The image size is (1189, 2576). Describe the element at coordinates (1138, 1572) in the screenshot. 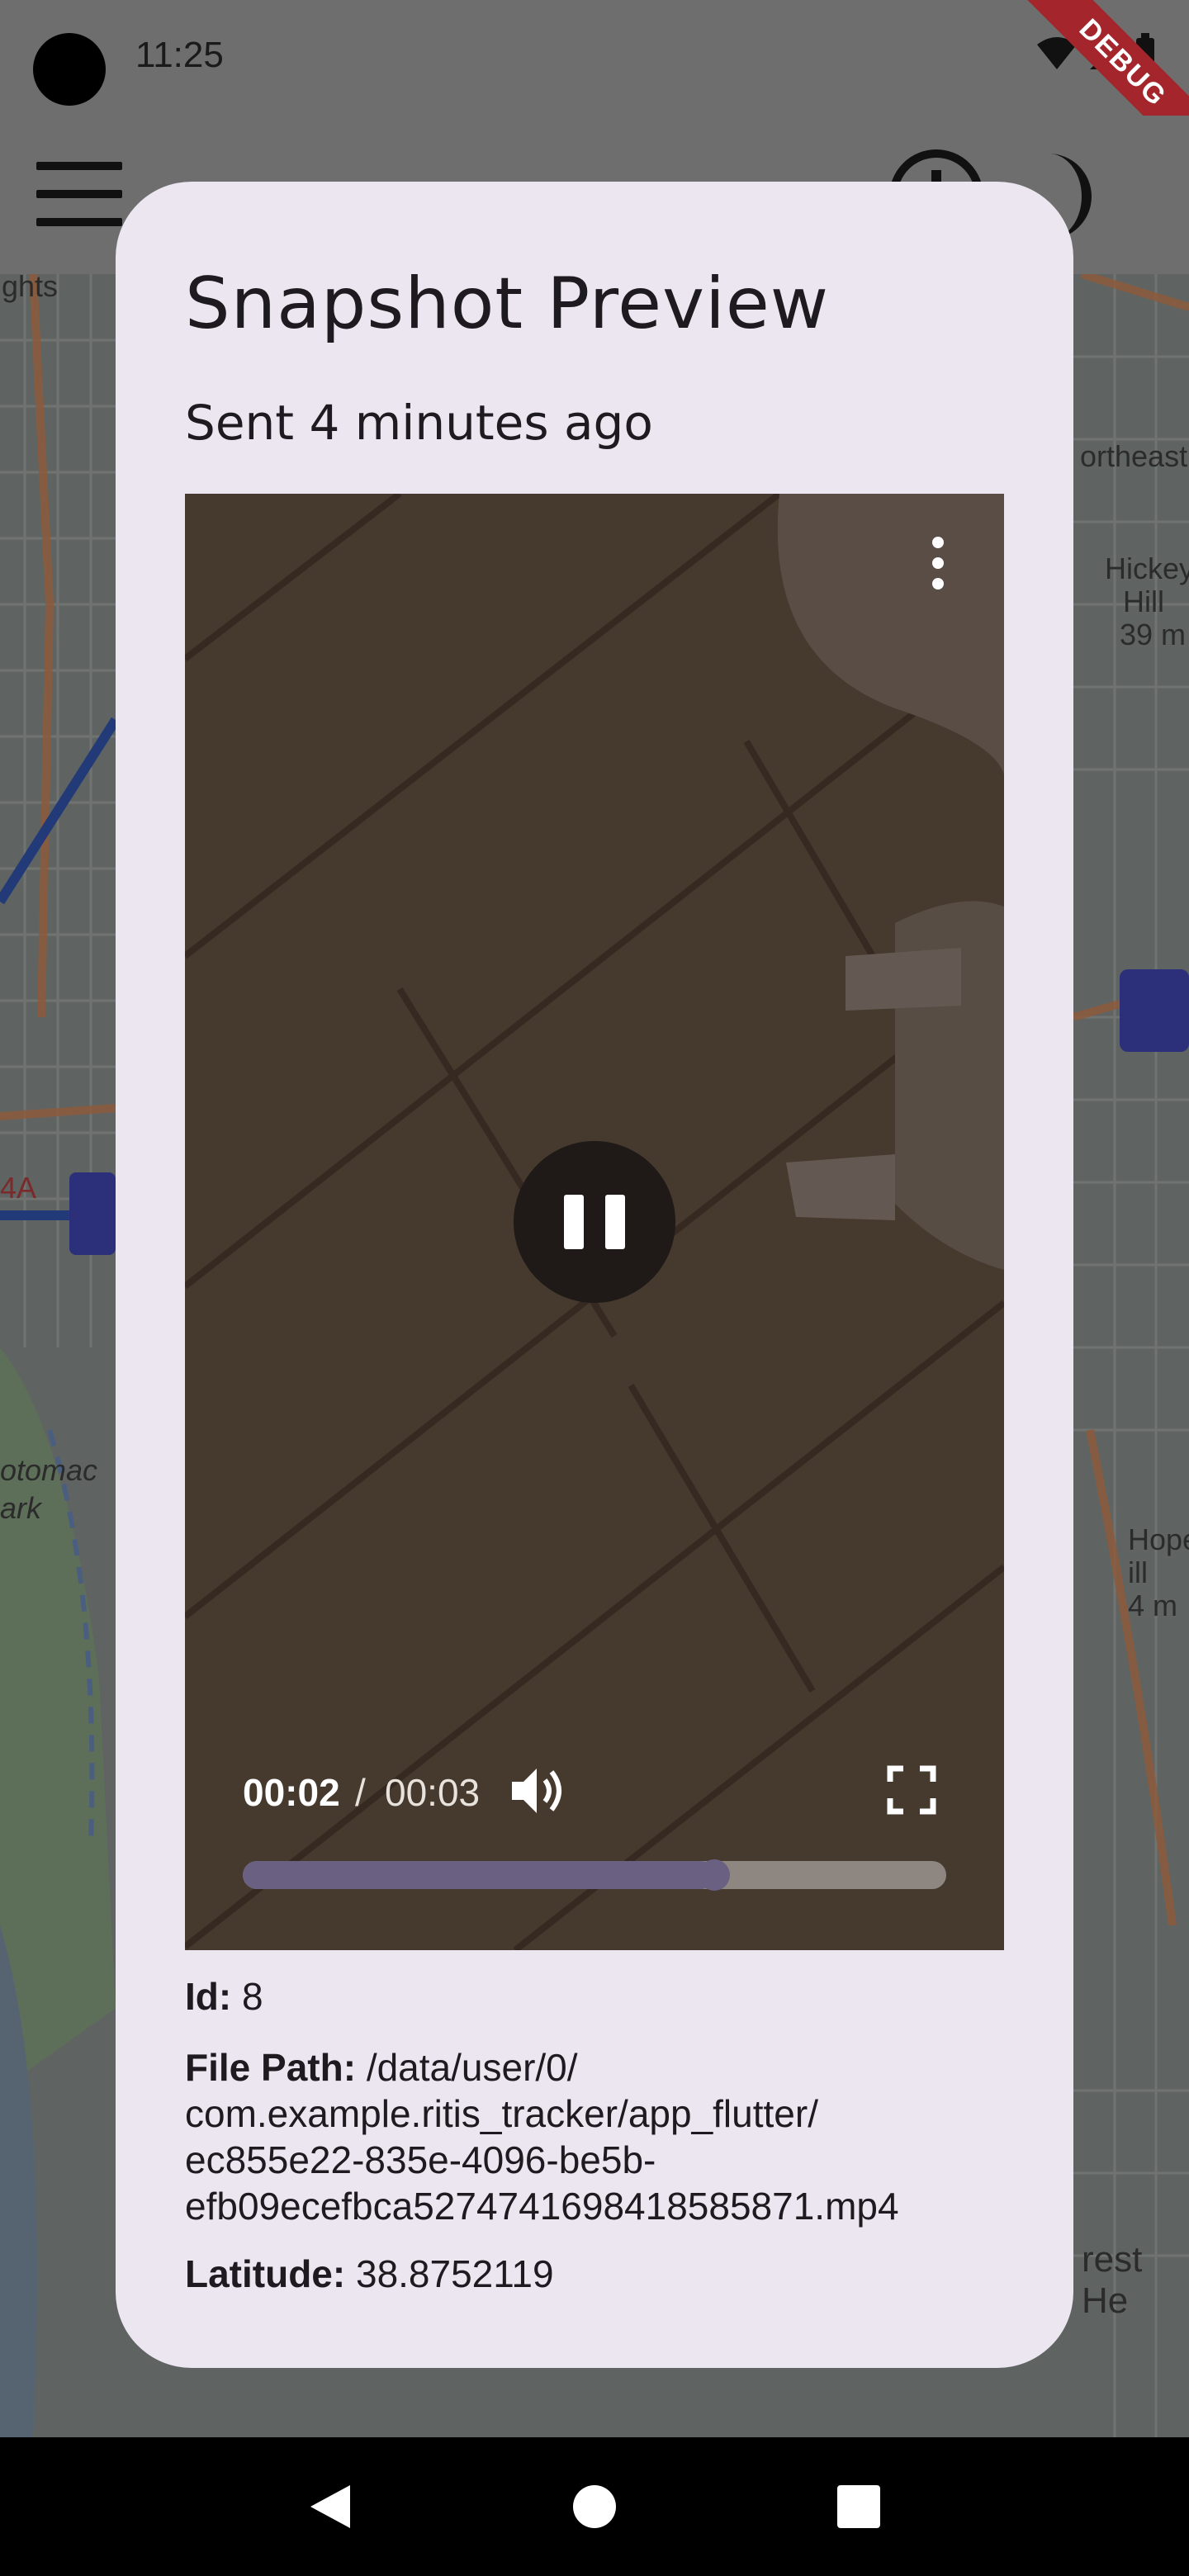

I see `map-label: ill` at that location.